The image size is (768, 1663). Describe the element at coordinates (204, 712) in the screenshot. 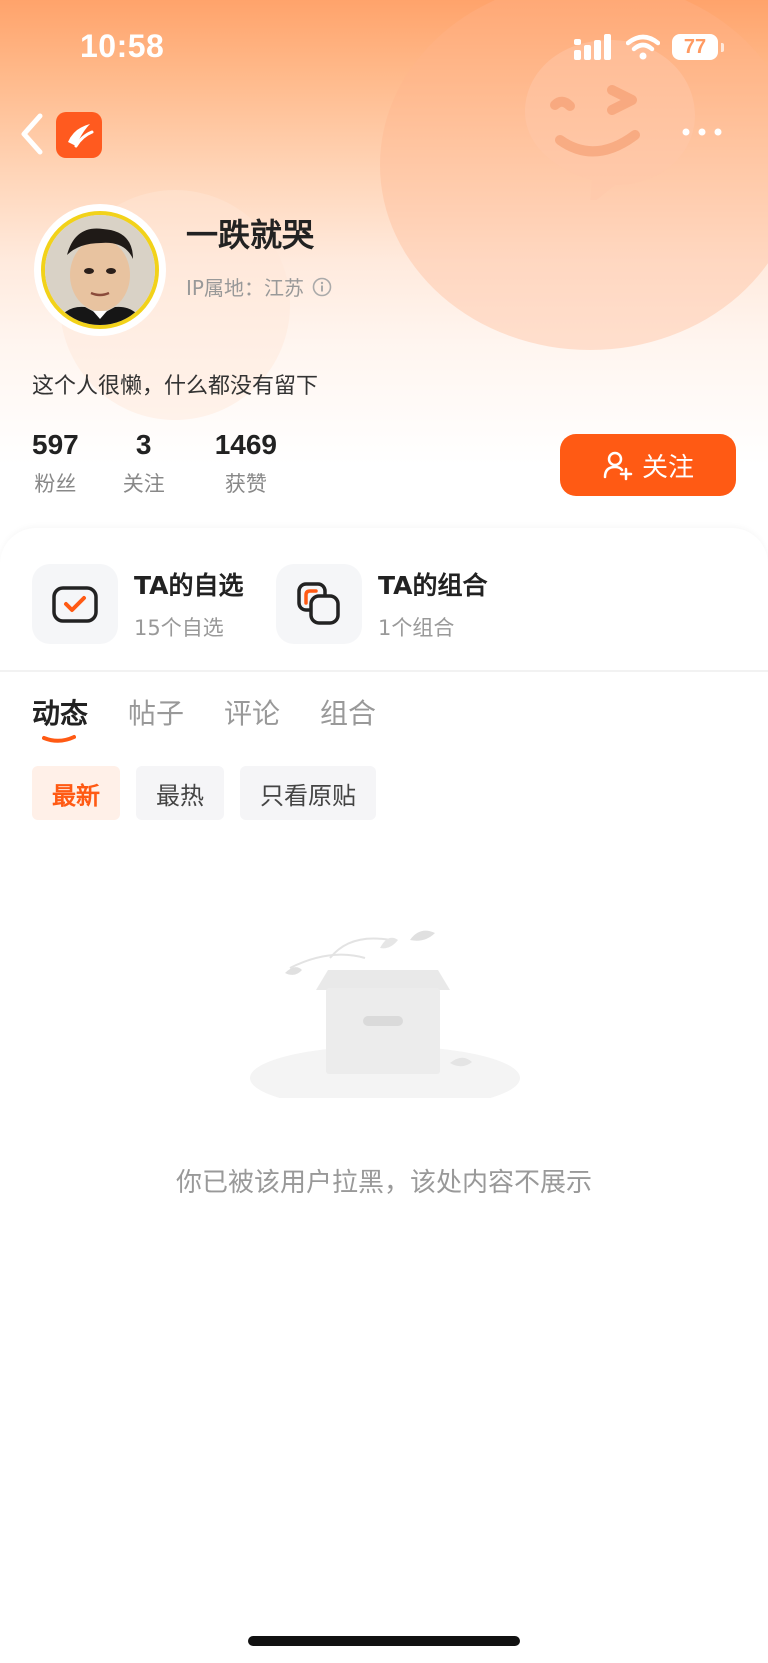

I see `tab-bar: 动态 帖子 评论 组合` at that location.